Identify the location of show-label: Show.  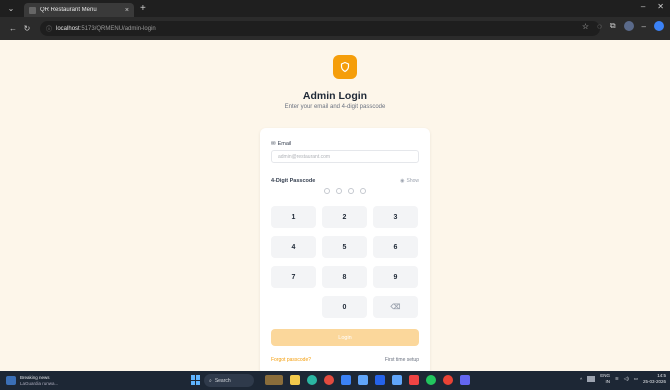
(412, 181).